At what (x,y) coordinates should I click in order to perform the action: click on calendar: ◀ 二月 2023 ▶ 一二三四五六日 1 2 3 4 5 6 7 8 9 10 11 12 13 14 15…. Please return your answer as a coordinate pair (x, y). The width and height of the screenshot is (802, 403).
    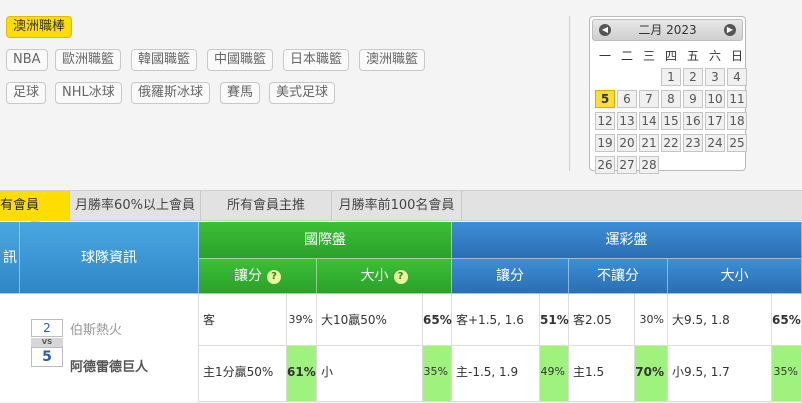
    Looking at the image, I should click on (668, 95).